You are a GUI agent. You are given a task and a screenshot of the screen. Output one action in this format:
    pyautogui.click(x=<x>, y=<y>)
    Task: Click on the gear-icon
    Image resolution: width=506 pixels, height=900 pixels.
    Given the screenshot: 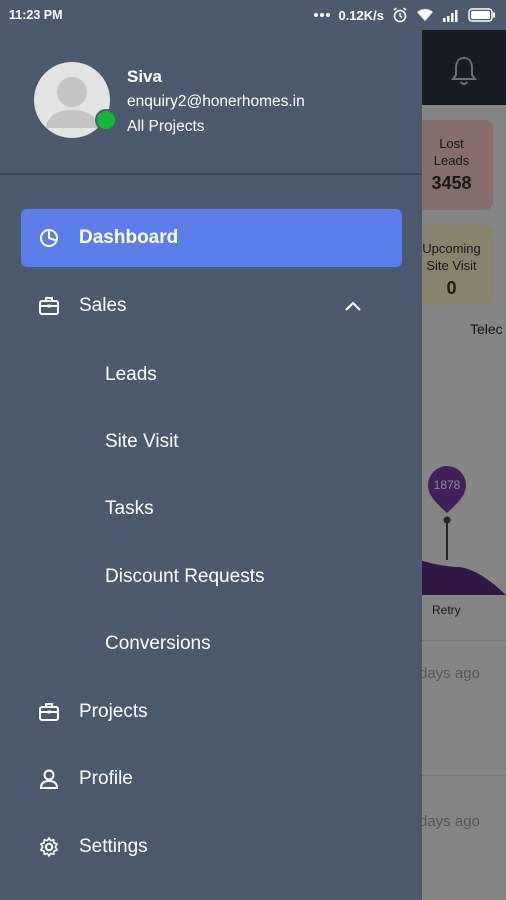 What is the action you would take?
    pyautogui.click(x=49, y=847)
    